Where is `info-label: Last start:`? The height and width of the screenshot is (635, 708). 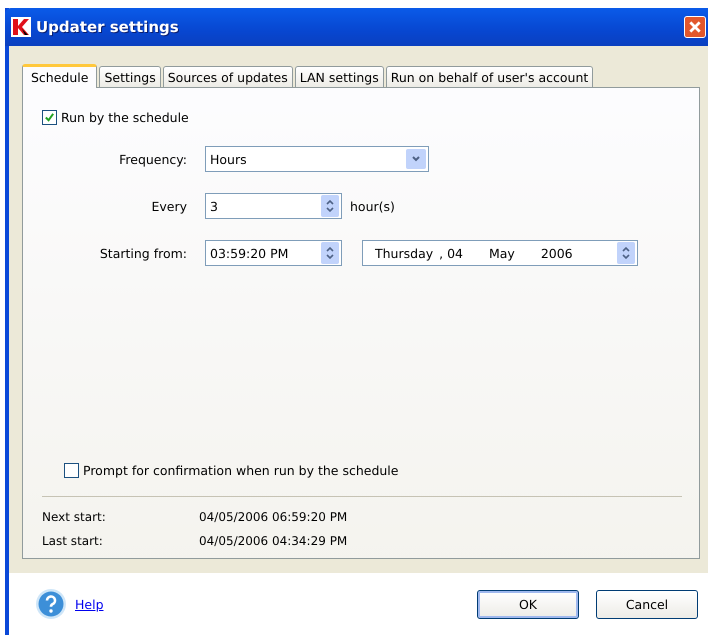
info-label: Last start: is located at coordinates (73, 541).